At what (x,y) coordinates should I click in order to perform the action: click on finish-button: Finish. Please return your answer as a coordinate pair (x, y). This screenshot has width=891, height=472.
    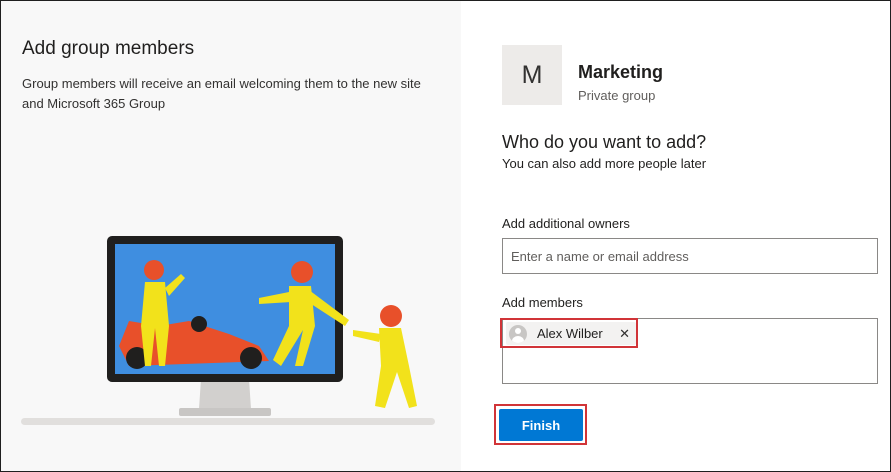
    Looking at the image, I should click on (541, 425).